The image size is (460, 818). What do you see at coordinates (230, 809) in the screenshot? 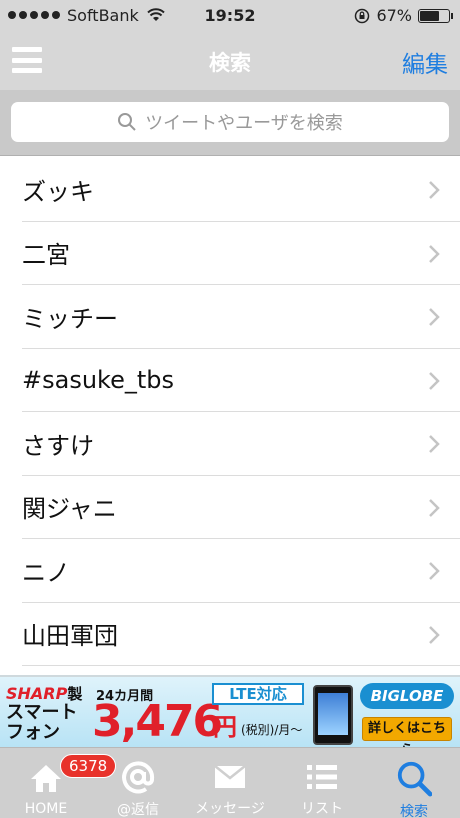
I see `tab-label: メッセージ` at bounding box center [230, 809].